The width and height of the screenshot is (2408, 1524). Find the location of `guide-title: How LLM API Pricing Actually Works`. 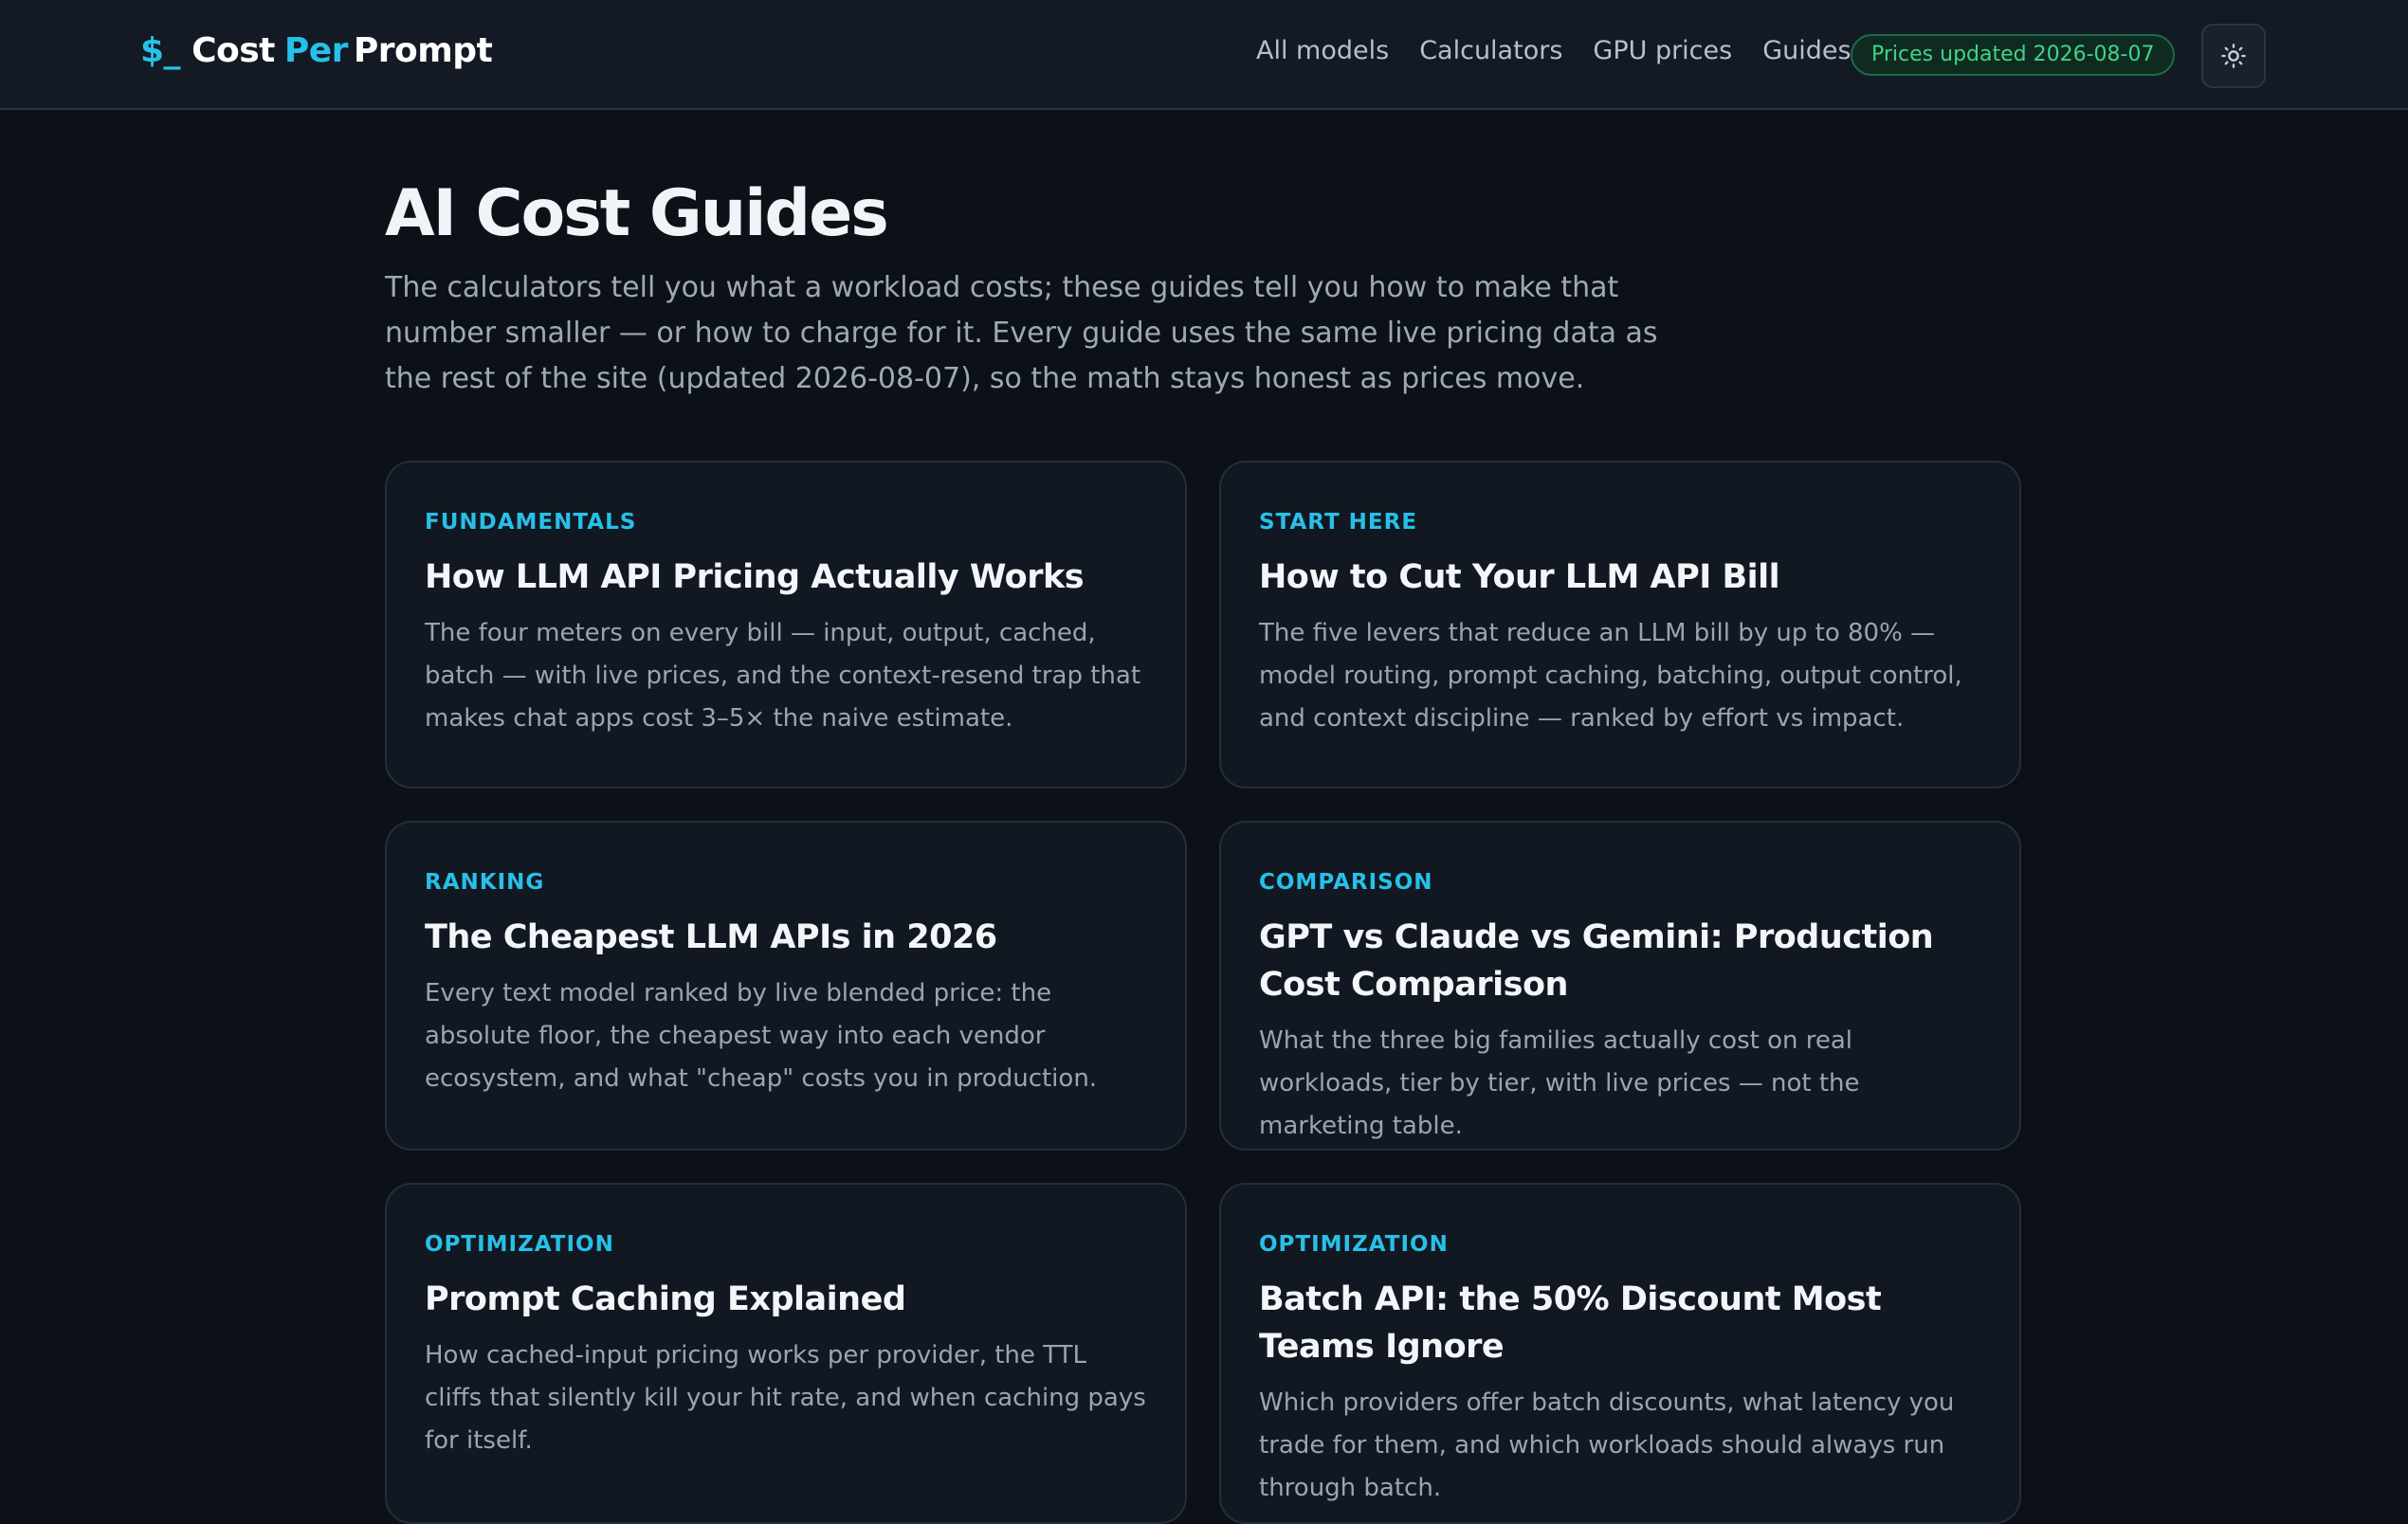

guide-title: How LLM API Pricing Actually Works is located at coordinates (755, 577).